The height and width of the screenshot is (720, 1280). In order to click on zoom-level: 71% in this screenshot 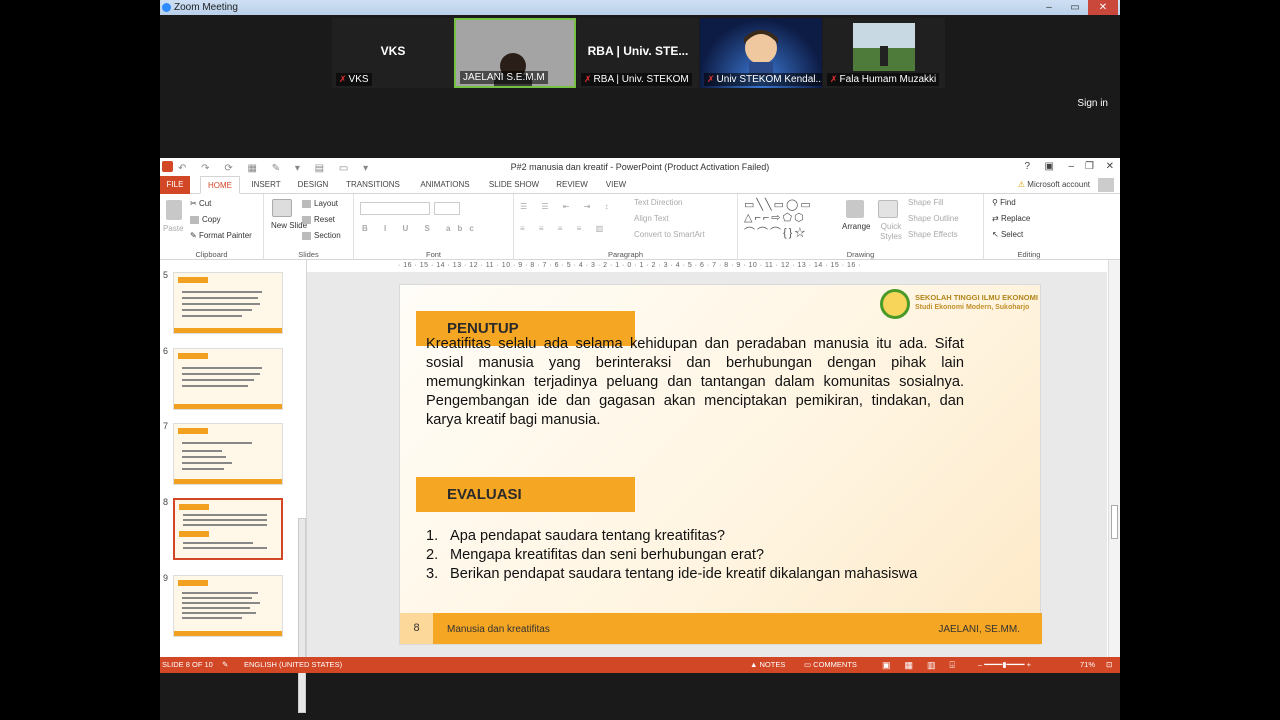, I will do `click(1087, 665)`.